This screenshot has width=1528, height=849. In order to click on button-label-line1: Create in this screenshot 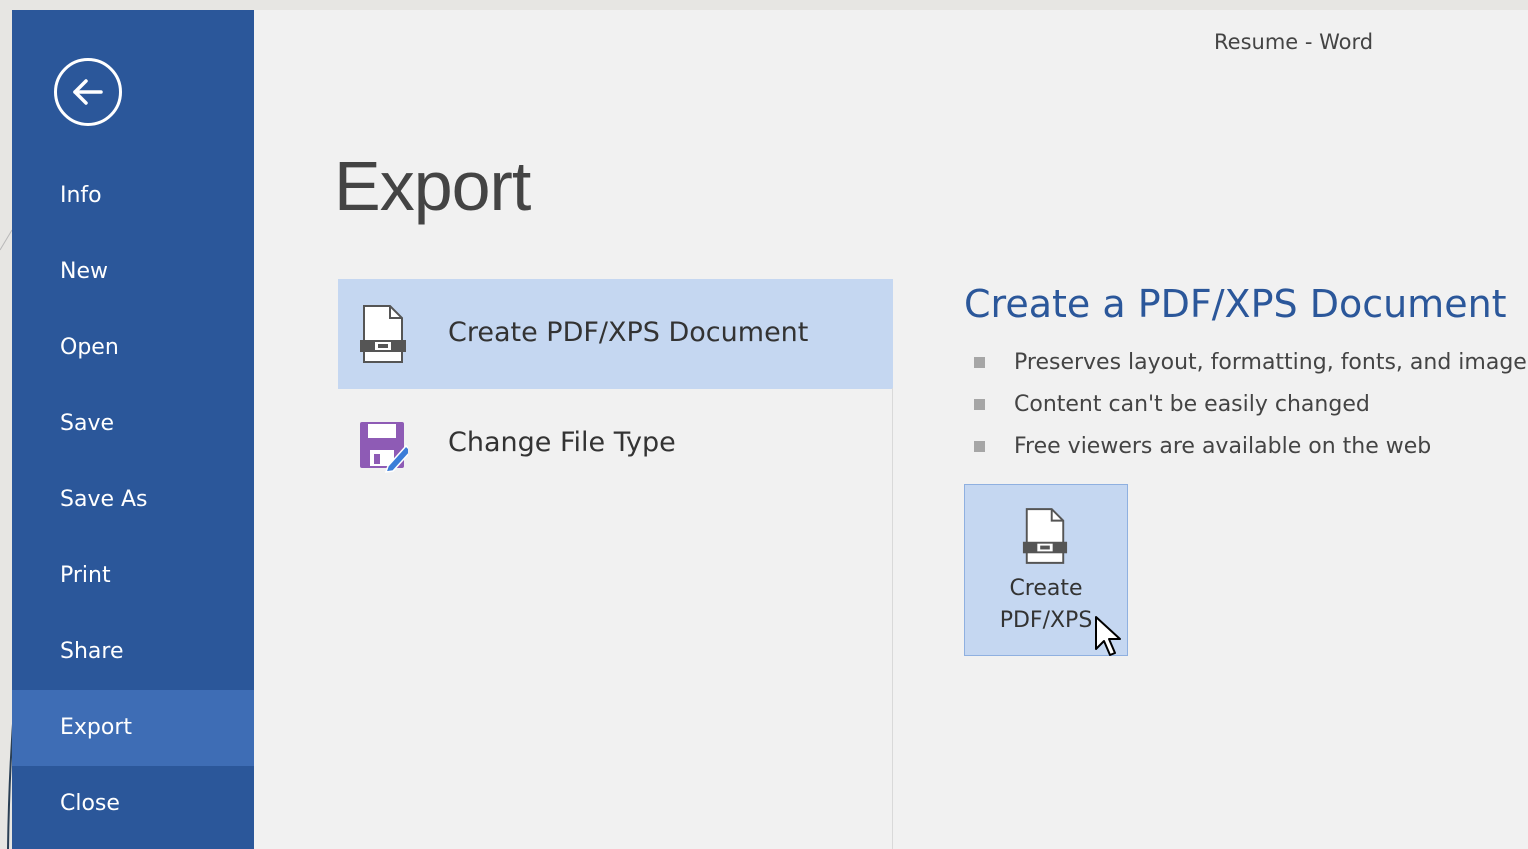, I will do `click(1046, 588)`.